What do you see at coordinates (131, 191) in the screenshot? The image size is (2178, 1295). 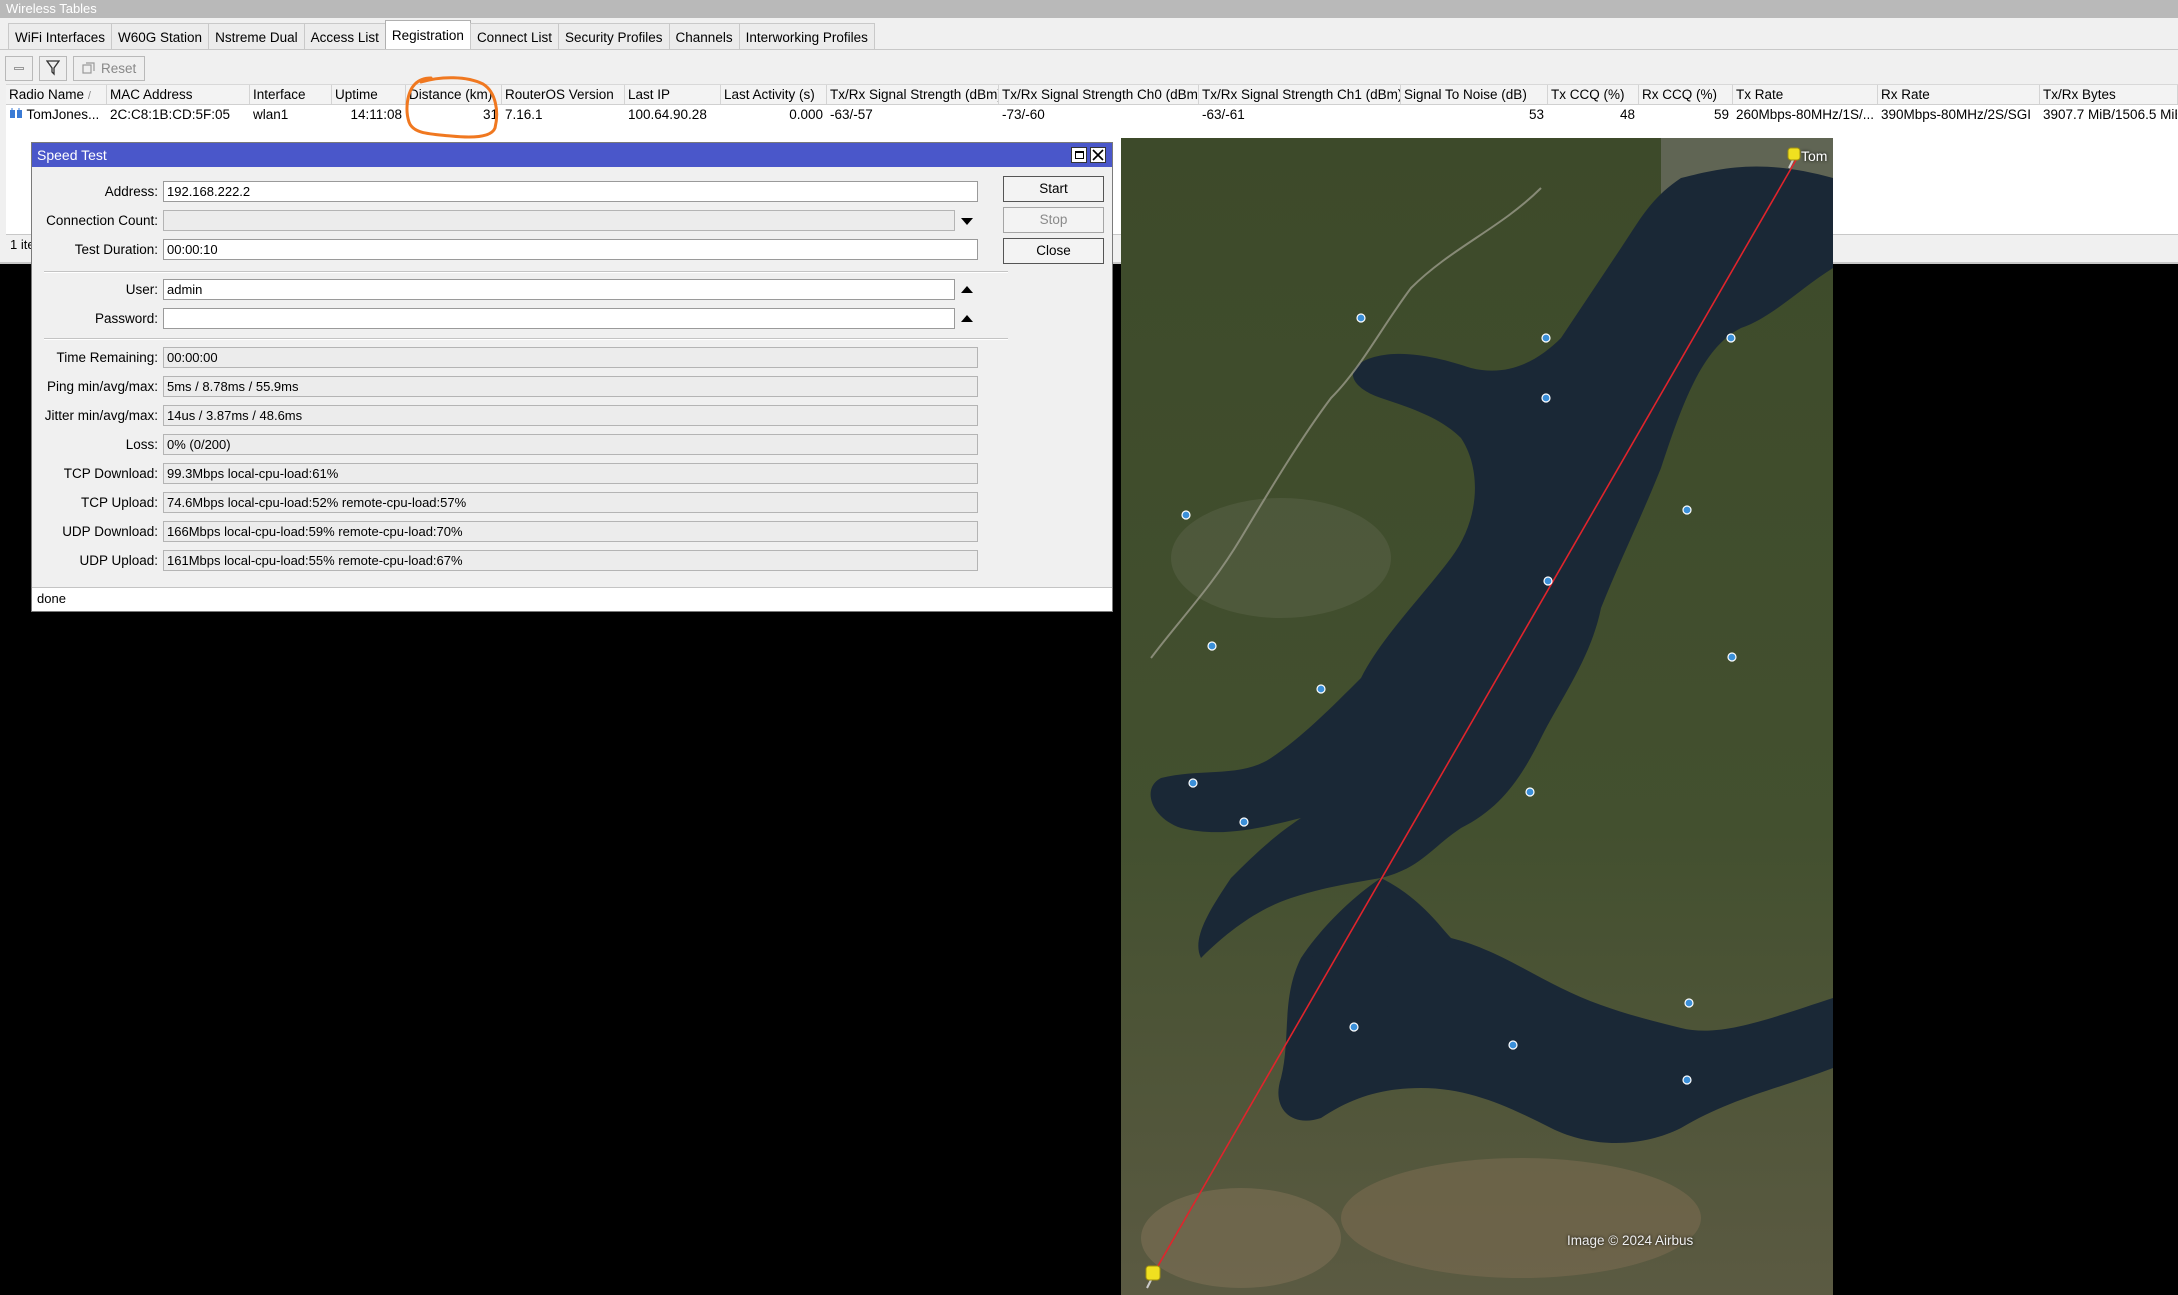 I see `address-label: Address:` at bounding box center [131, 191].